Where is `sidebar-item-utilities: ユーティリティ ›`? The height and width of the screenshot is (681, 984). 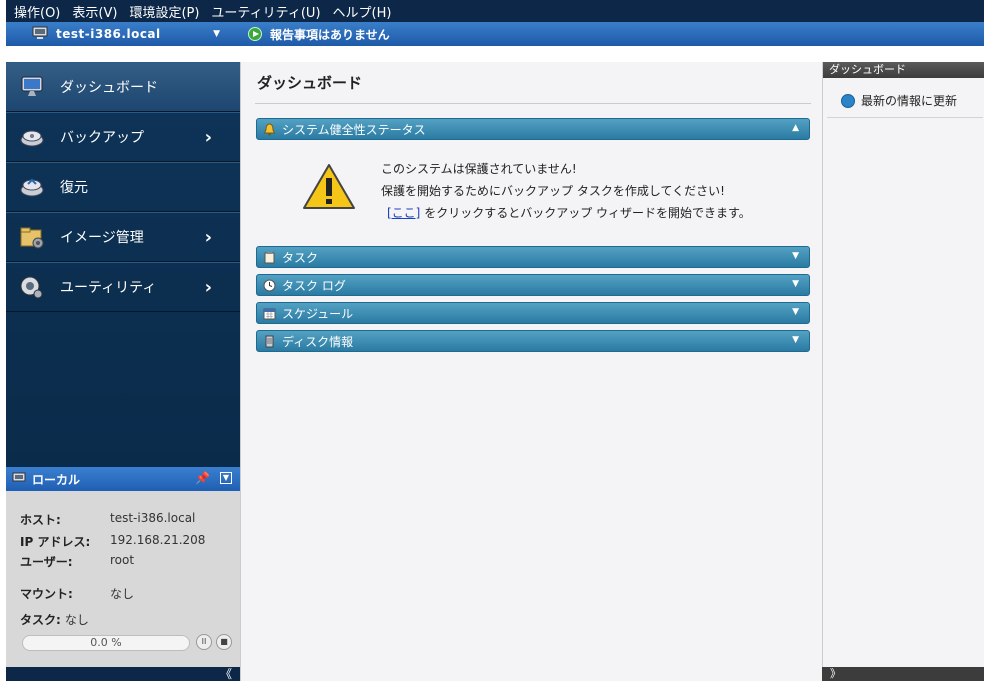 sidebar-item-utilities: ユーティリティ › is located at coordinates (123, 287).